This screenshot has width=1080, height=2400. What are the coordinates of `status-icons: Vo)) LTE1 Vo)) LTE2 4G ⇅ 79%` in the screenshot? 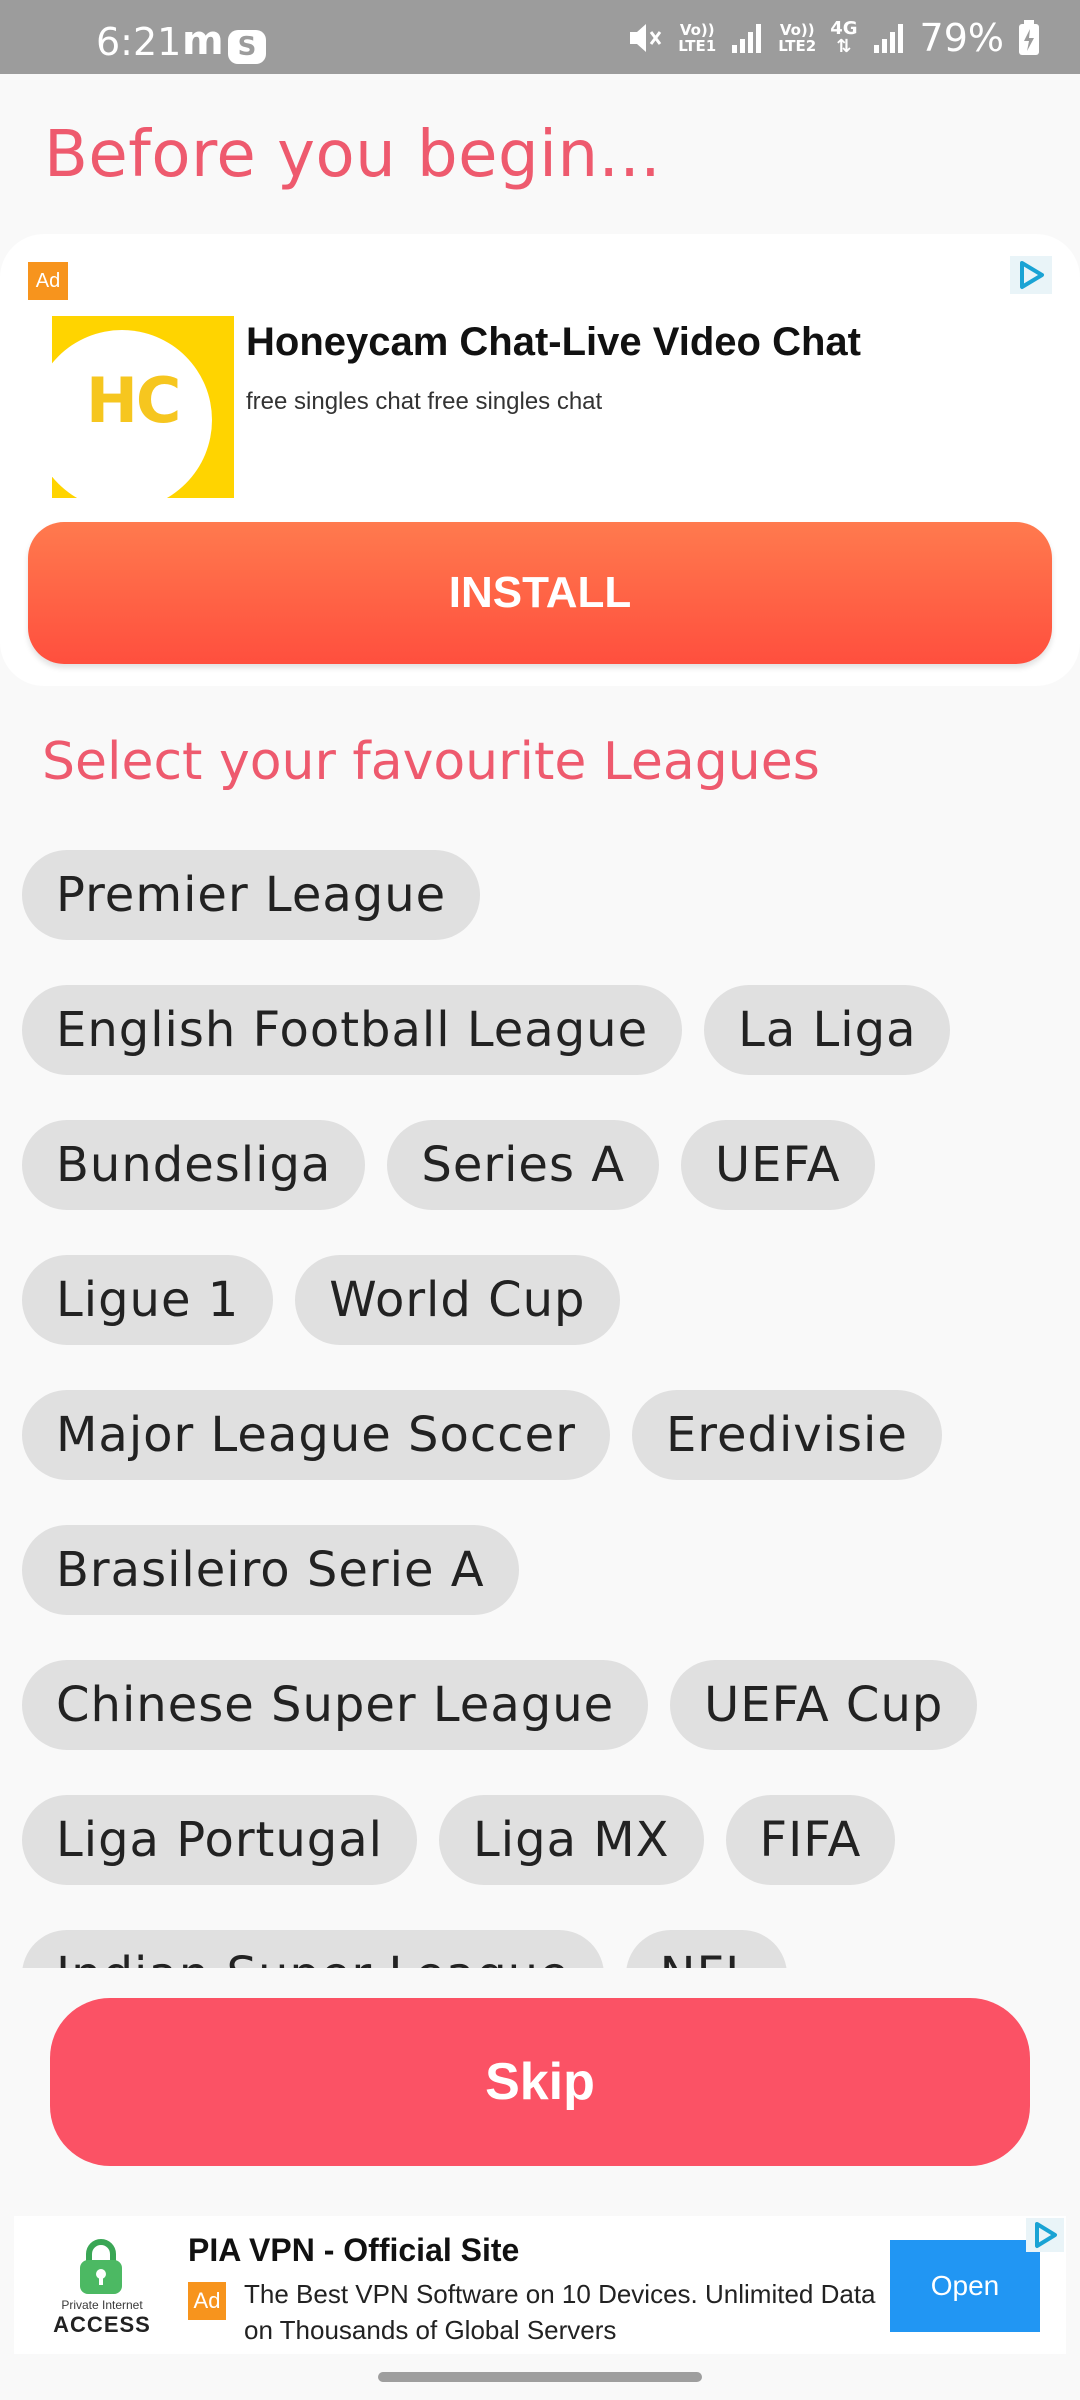 It's located at (832, 38).